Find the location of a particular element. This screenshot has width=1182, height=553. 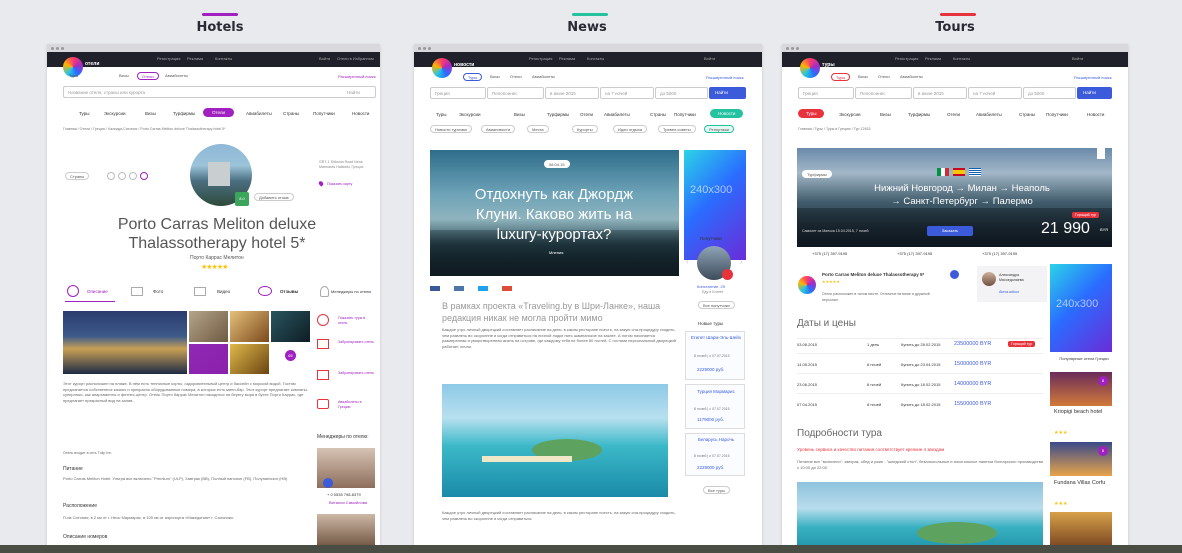

ok-icon is located at coordinates (144, 176).